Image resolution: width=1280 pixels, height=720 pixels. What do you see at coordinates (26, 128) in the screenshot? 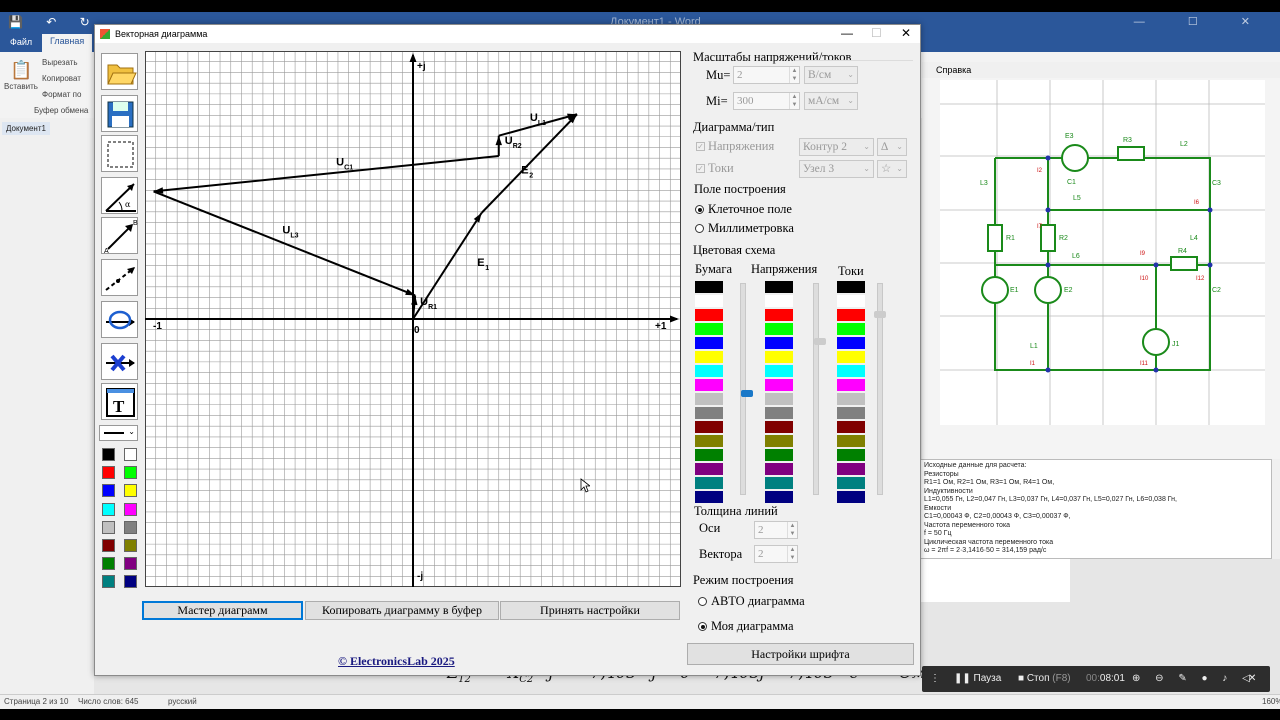
I see `doc-tab: Документ1` at bounding box center [26, 128].